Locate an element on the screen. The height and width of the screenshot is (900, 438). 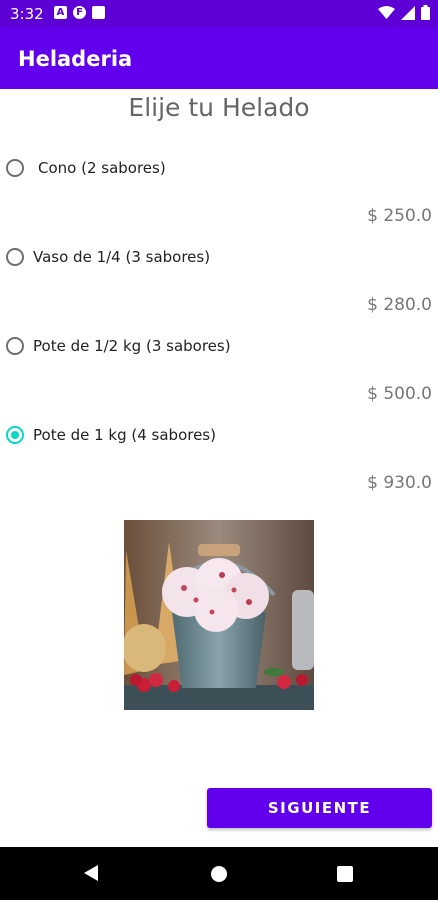
option-vaso: Vaso de 1/4 (3 sabores) is located at coordinates (108, 257).